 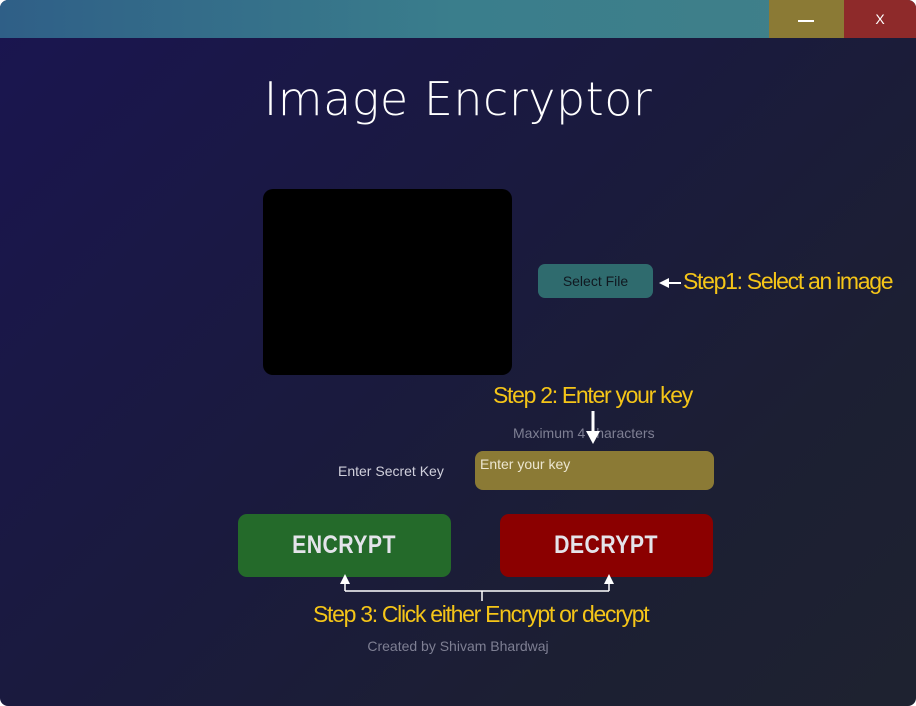 I want to click on minimize-icon, so click(x=806, y=21).